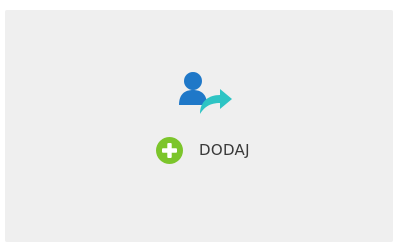 The width and height of the screenshot is (398, 242). I want to click on add-button: DODAJ, so click(203, 150).